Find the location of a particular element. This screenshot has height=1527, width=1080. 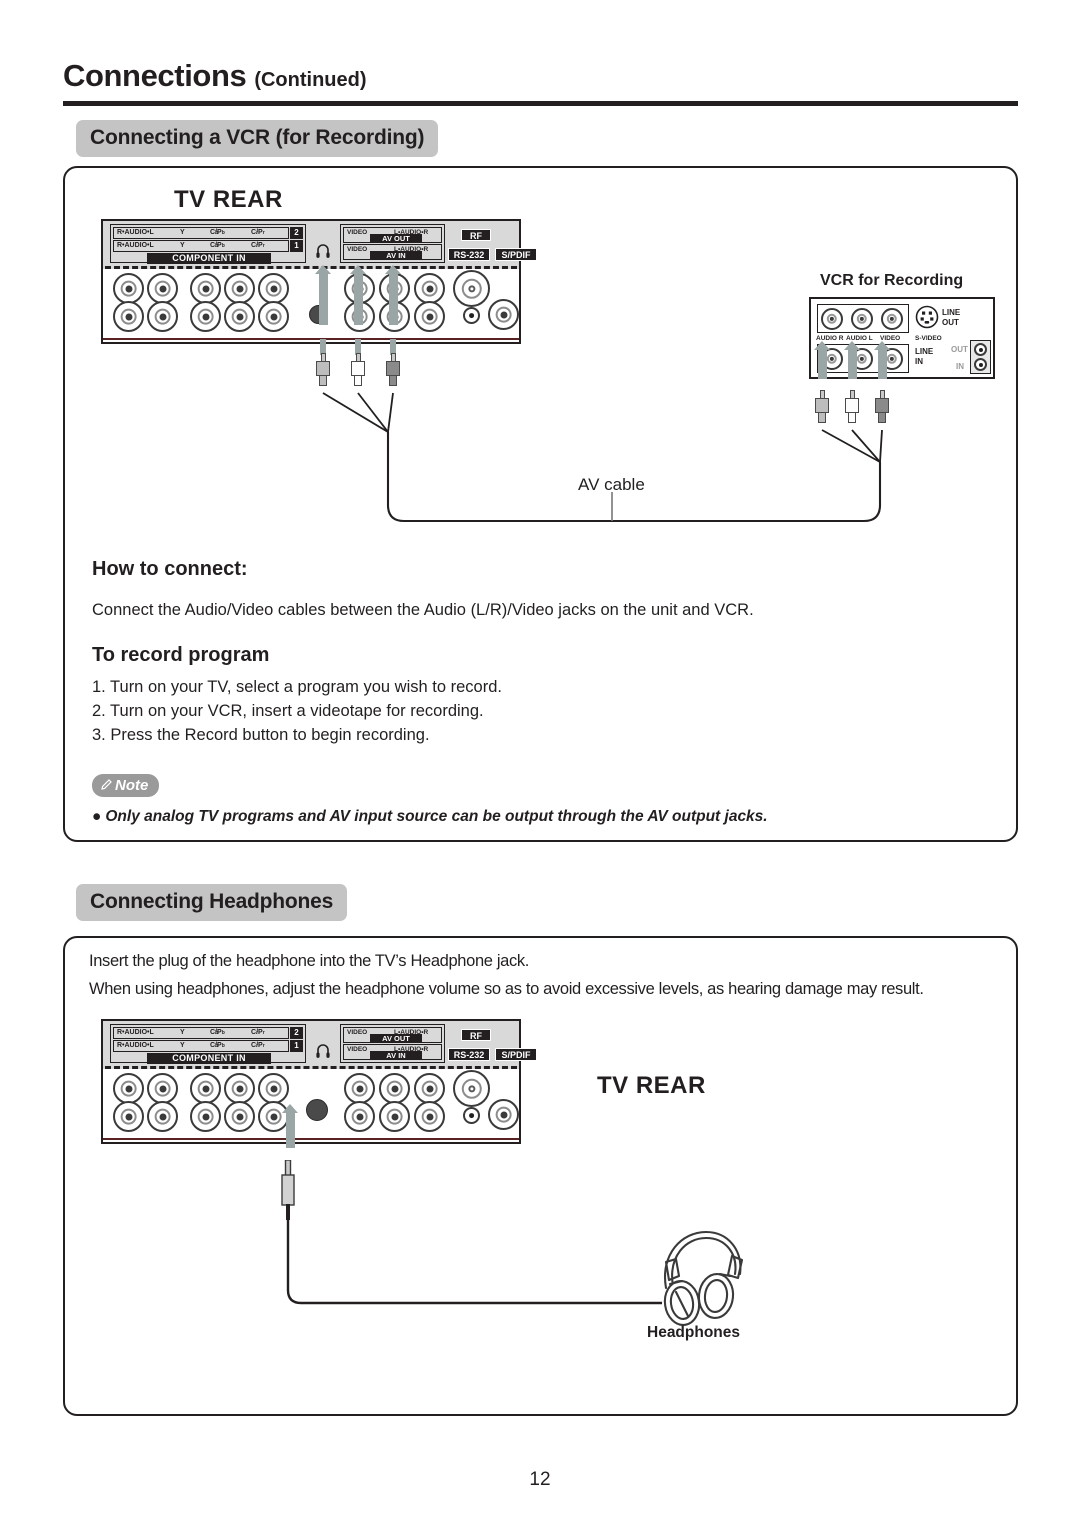

av-out-tag: AV OUT is located at coordinates (396, 238).